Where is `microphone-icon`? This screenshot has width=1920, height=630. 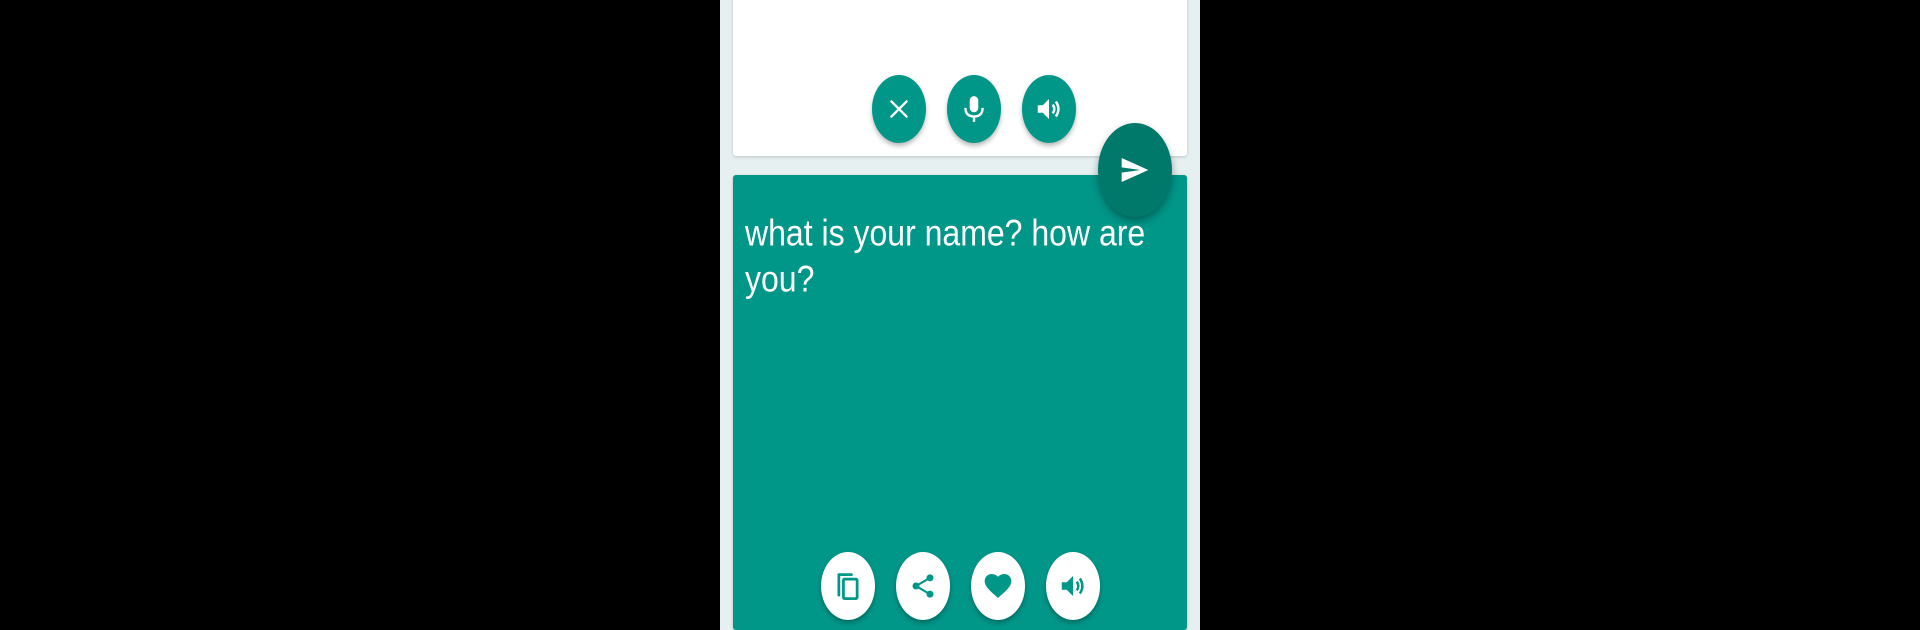 microphone-icon is located at coordinates (974, 109).